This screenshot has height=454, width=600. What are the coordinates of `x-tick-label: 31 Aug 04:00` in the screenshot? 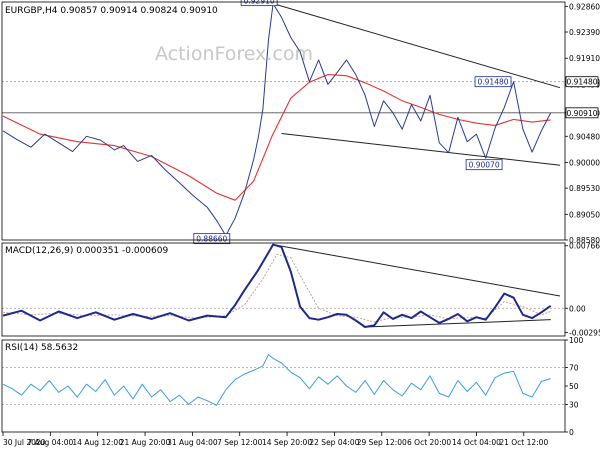 It's located at (192, 442).